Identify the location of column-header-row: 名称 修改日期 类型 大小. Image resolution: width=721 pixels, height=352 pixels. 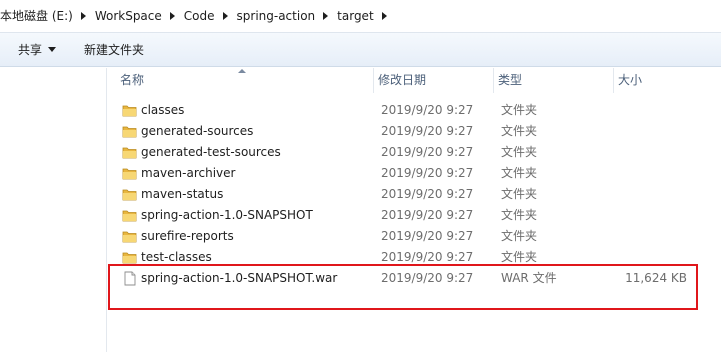
(414, 80).